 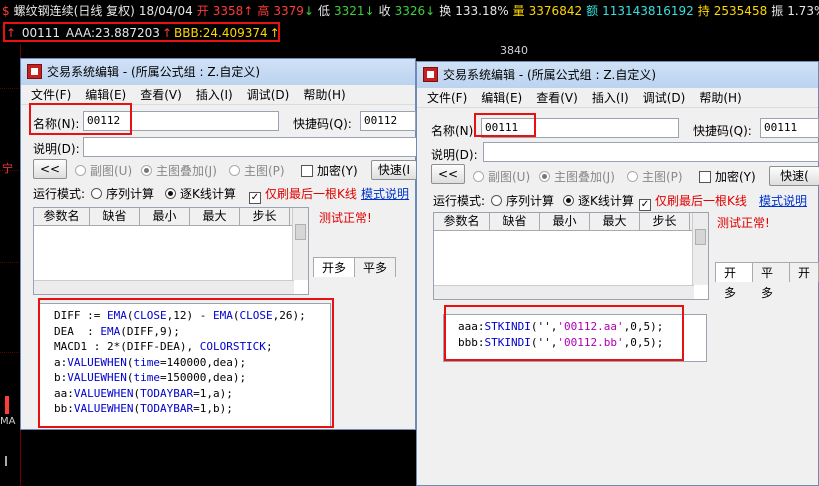 What do you see at coordinates (615, 221) in the screenshot?
I see `col-max: 最大` at bounding box center [615, 221].